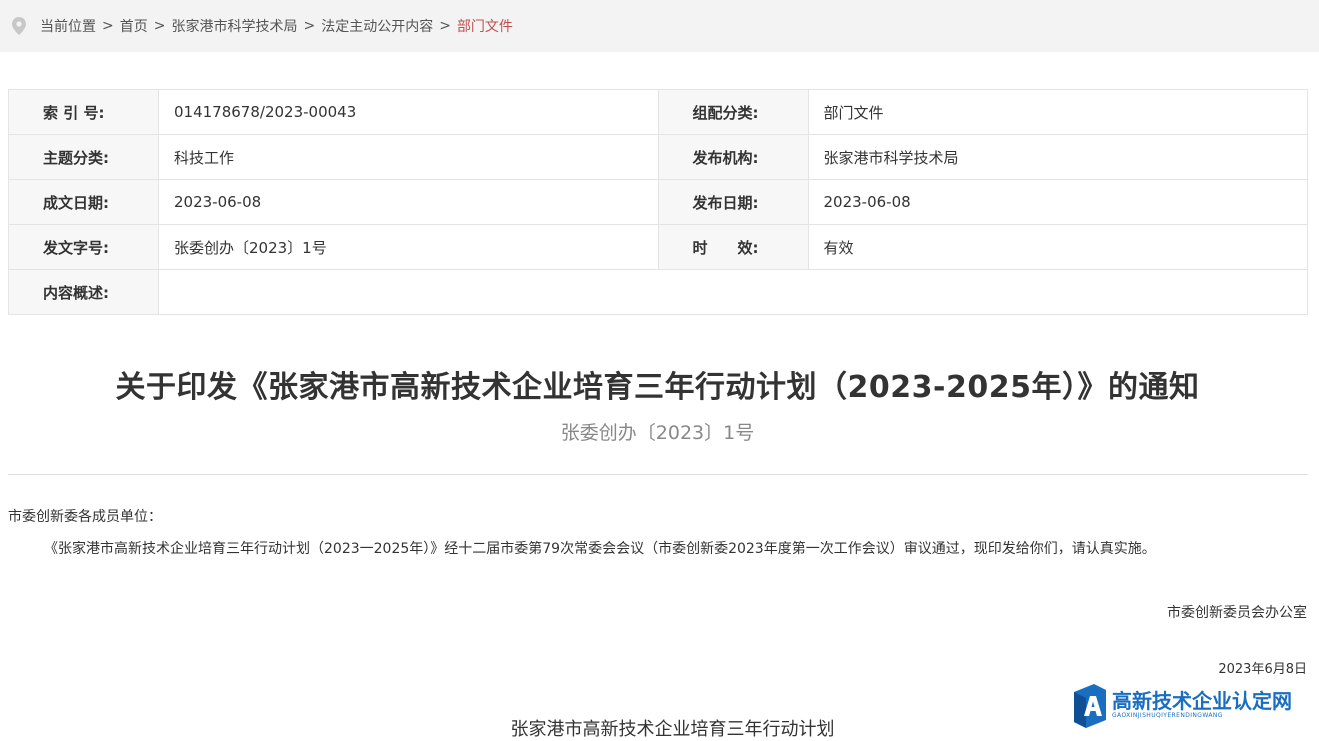 Image resolution: width=1319 pixels, height=741 pixels. What do you see at coordinates (733, 247) in the screenshot?
I see `validity-label: 时 效:` at bounding box center [733, 247].